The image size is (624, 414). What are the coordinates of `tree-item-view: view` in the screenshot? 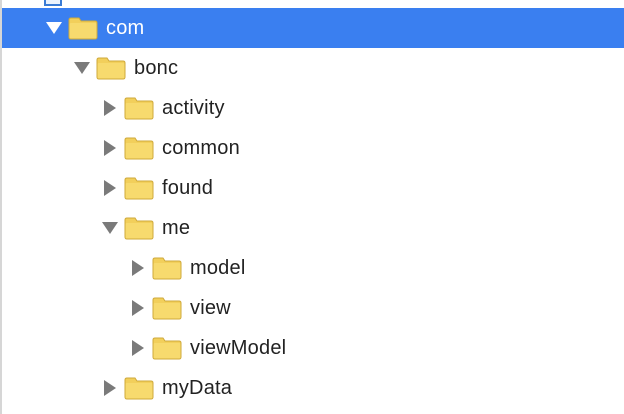 It's located at (313, 308).